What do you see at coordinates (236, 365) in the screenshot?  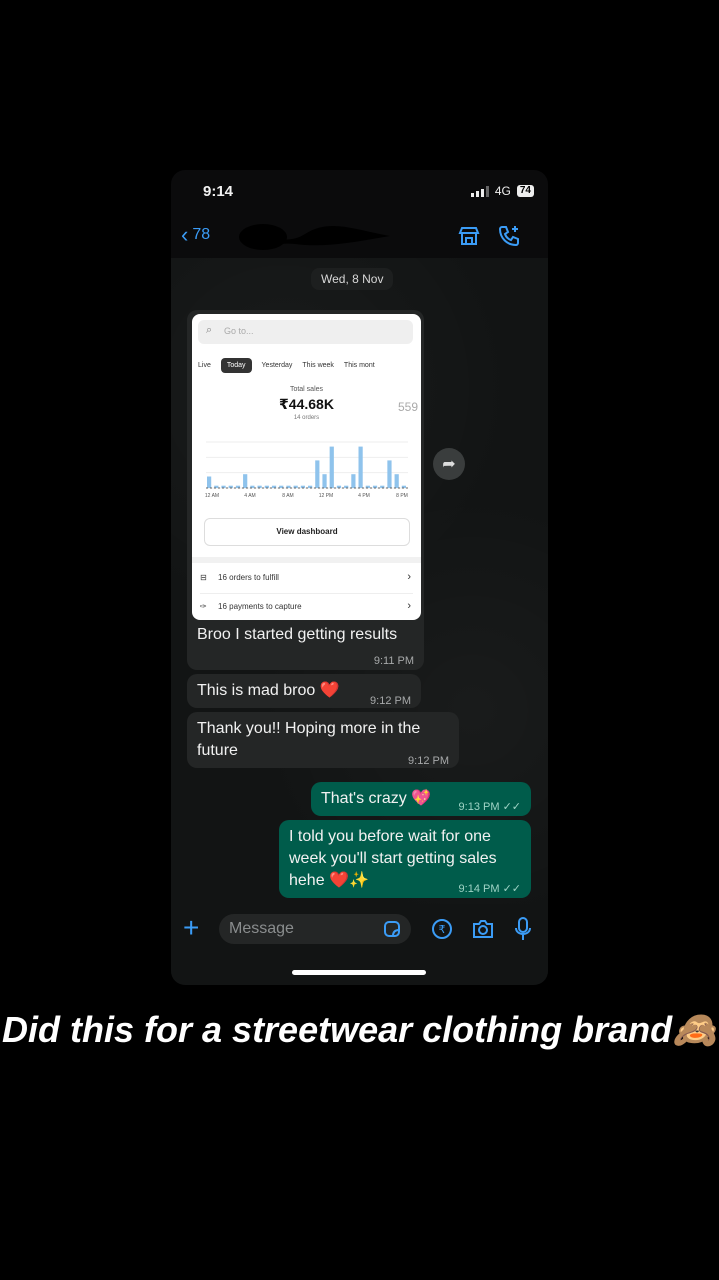 I see `tab-today: Today` at bounding box center [236, 365].